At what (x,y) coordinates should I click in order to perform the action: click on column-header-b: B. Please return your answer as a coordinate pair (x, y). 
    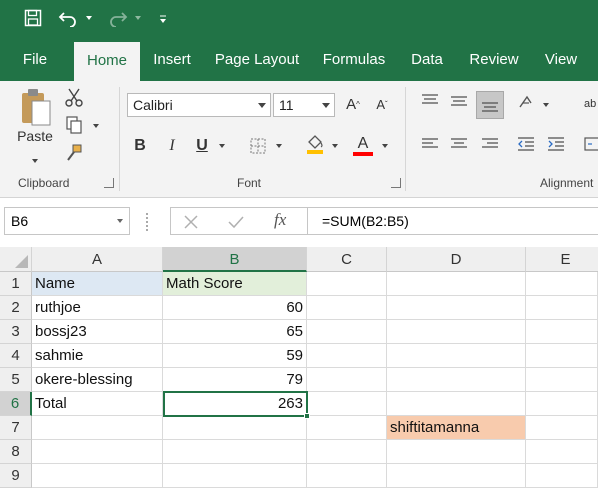
    Looking at the image, I should click on (235, 259).